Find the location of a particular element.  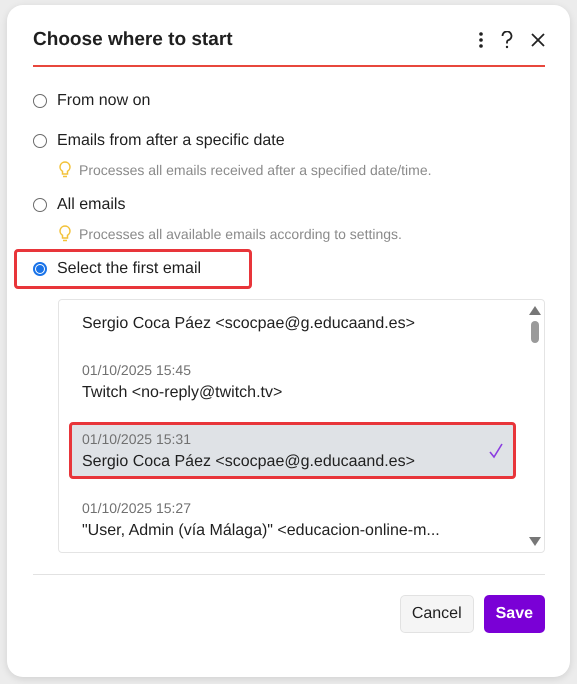

cancel-button: Cancel is located at coordinates (437, 614).